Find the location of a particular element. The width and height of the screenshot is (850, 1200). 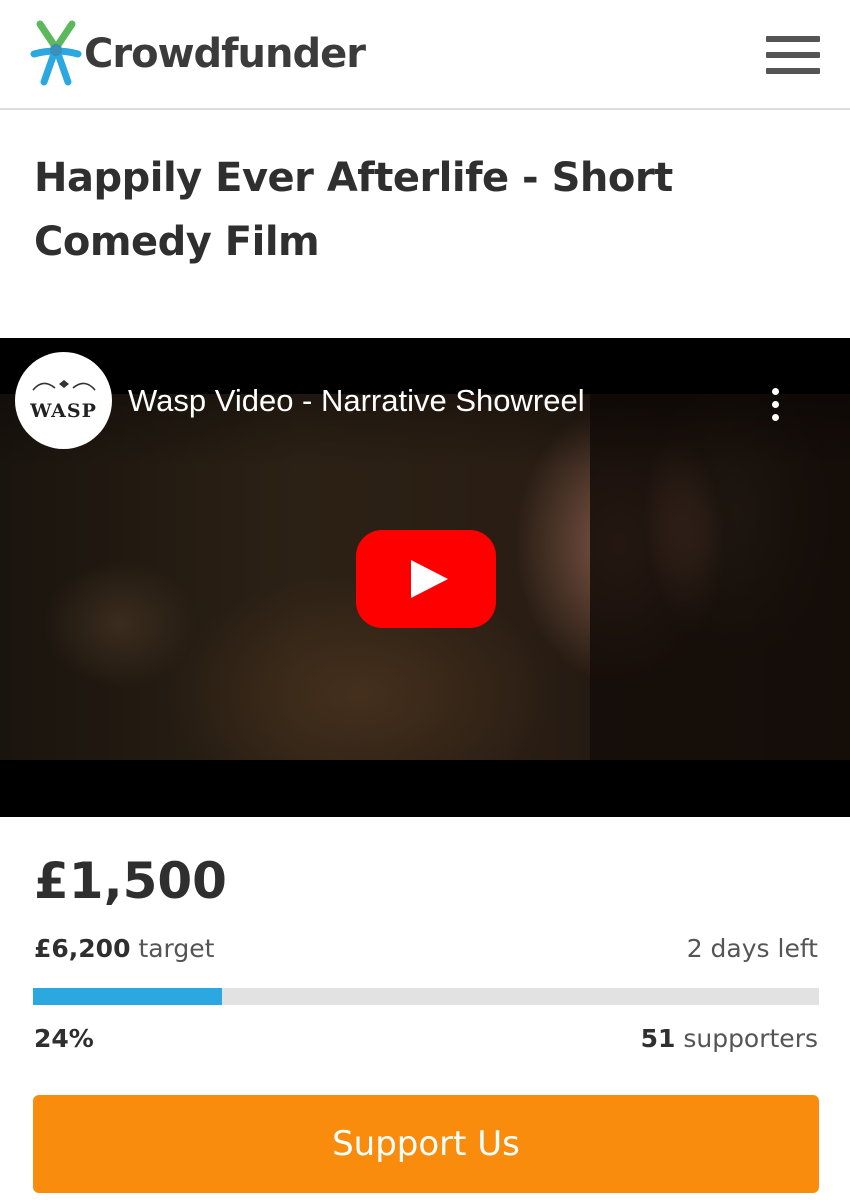

target-amount: £6,200 is located at coordinates (82, 948).